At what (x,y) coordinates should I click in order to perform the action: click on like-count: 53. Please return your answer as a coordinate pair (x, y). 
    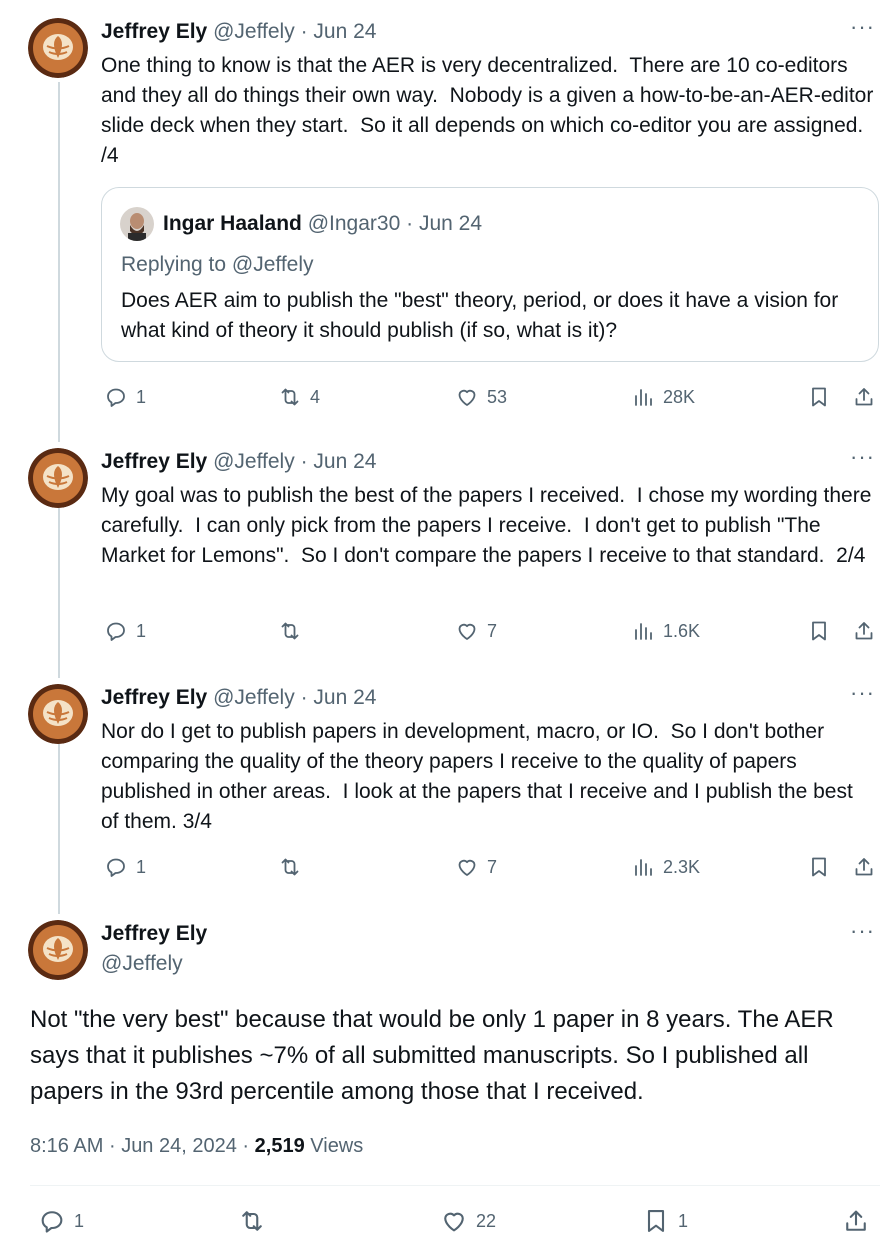
    Looking at the image, I should click on (497, 396).